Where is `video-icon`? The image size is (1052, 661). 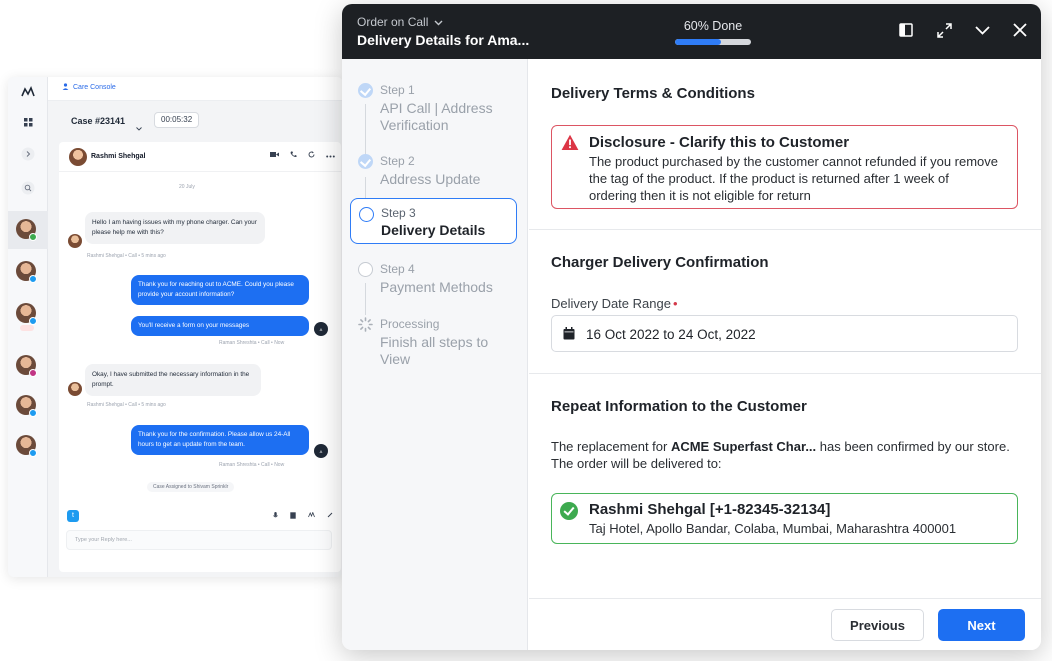
video-icon is located at coordinates (274, 155).